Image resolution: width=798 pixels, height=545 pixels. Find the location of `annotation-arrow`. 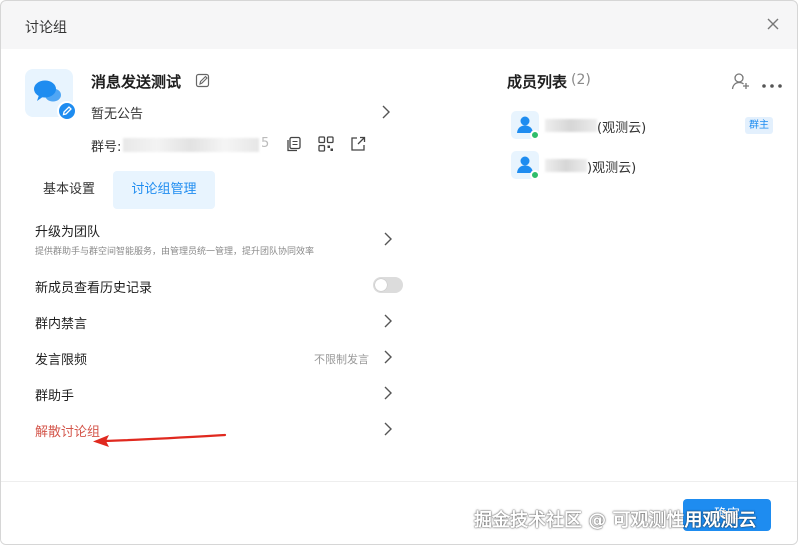

annotation-arrow is located at coordinates (160, 440).